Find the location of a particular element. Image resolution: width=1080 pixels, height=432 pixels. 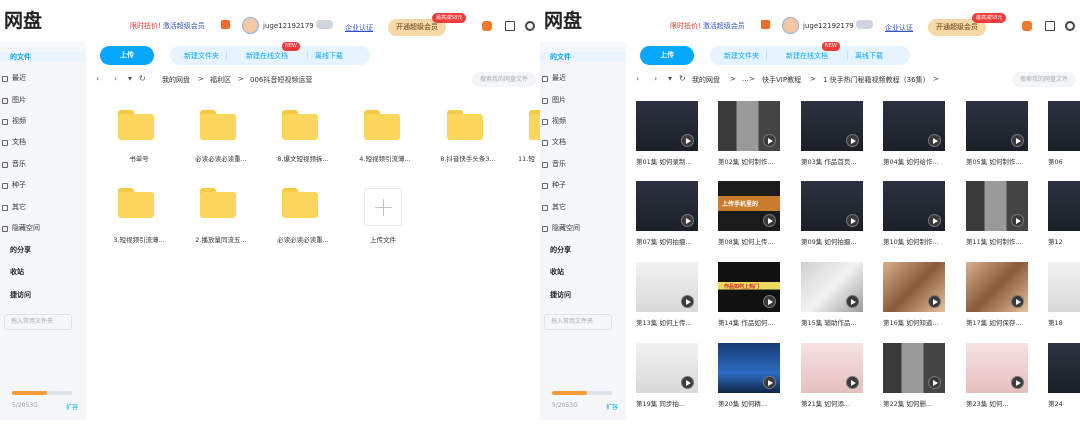

sidebar-item: 捷访问 is located at coordinates (583, 295).